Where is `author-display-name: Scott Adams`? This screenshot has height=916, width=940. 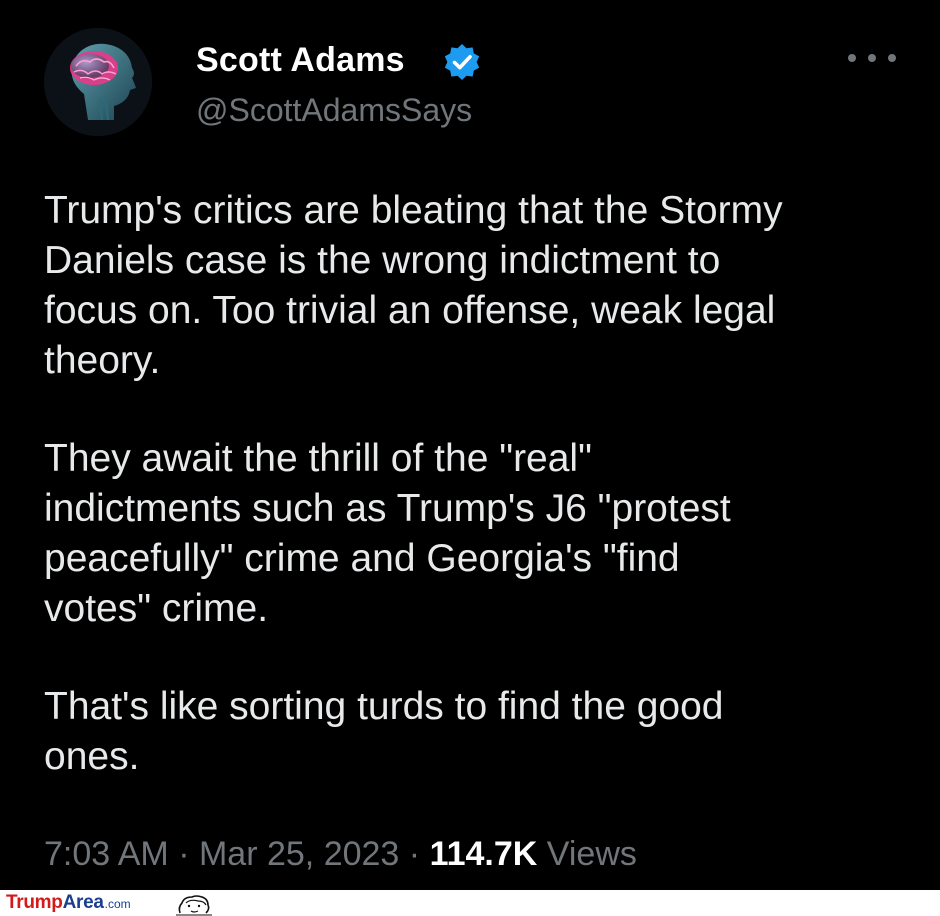 author-display-name: Scott Adams is located at coordinates (300, 60).